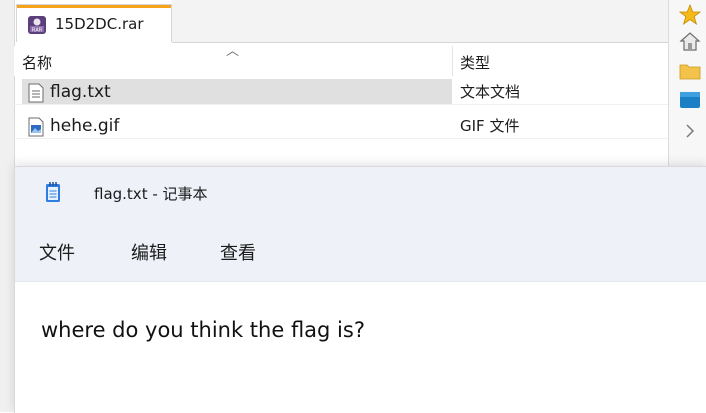 Image resolution: width=706 pixels, height=413 pixels. What do you see at coordinates (7, 206) in the screenshot?
I see `left-strip` at bounding box center [7, 206].